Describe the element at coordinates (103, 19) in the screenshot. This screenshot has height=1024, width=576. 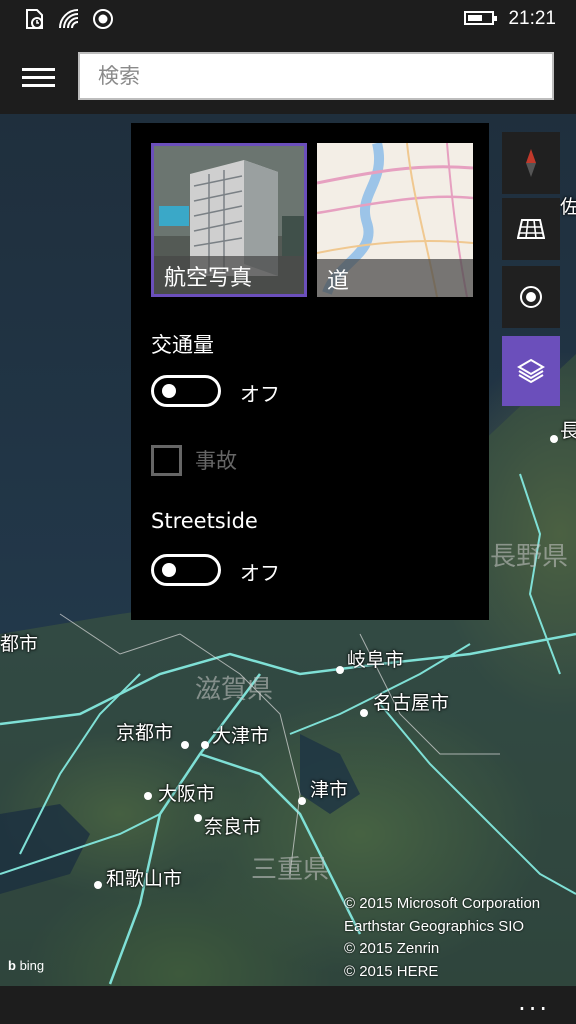
I see `location-icon` at that location.